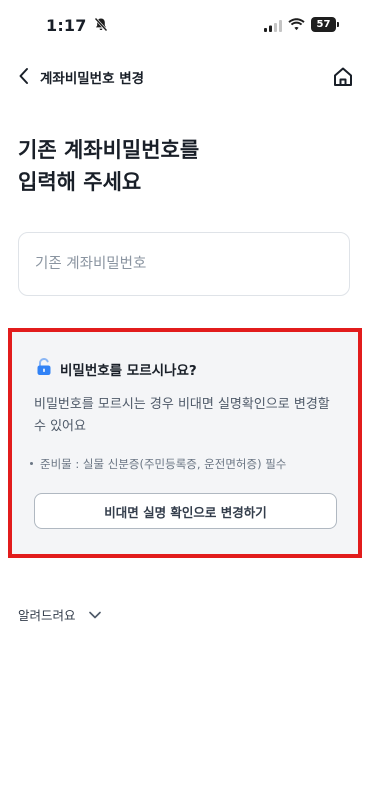 The width and height of the screenshot is (370, 800). I want to click on status-time: 1:17, so click(66, 25).